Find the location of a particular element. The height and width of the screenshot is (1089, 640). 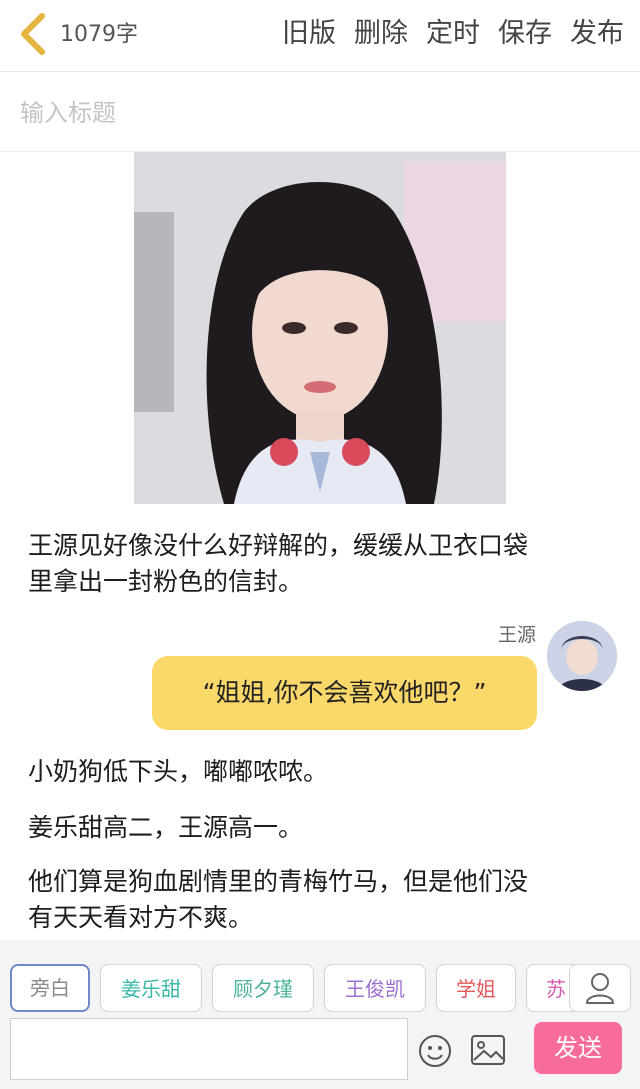

role-chip-label: 姜乐甜 is located at coordinates (151, 989).